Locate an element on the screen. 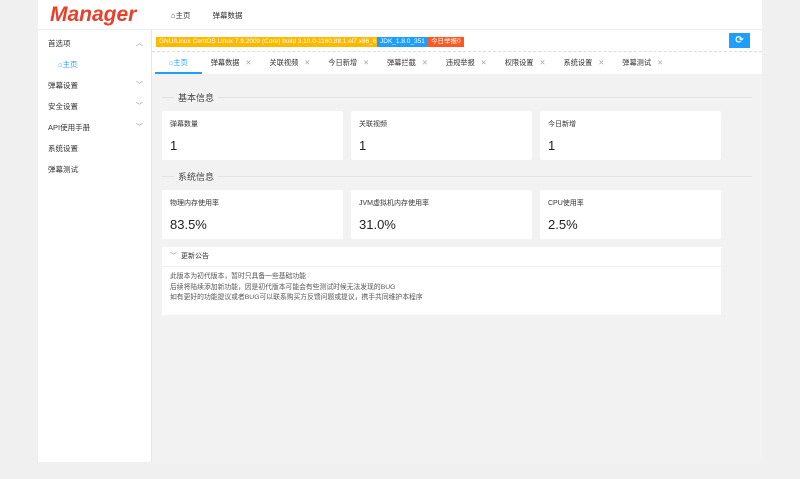 The width and height of the screenshot is (800, 479). tab-danmaku-data: 弹幕数据 ✕ is located at coordinates (231, 63).